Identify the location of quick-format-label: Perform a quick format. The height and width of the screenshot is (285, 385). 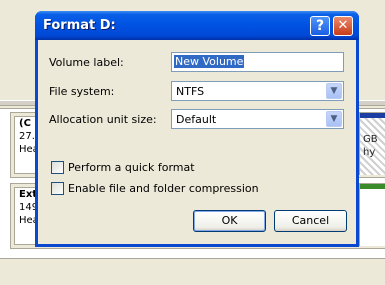
(131, 167).